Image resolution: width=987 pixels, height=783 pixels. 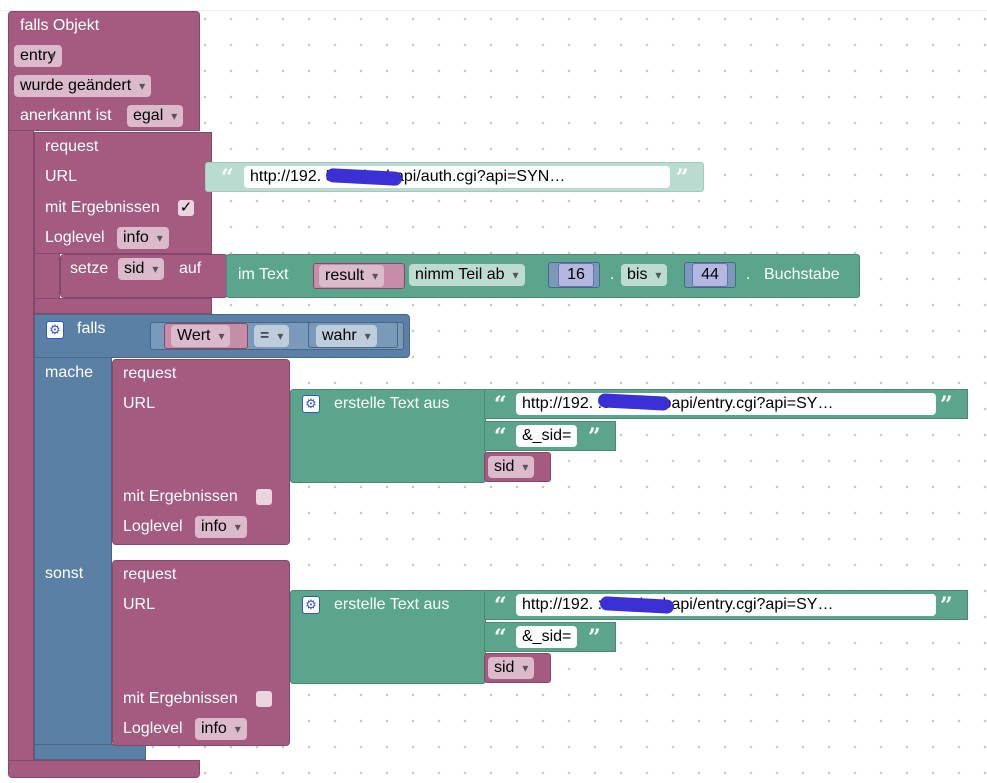 What do you see at coordinates (21, 446) in the screenshot?
I see `trigger-block-spine` at bounding box center [21, 446].